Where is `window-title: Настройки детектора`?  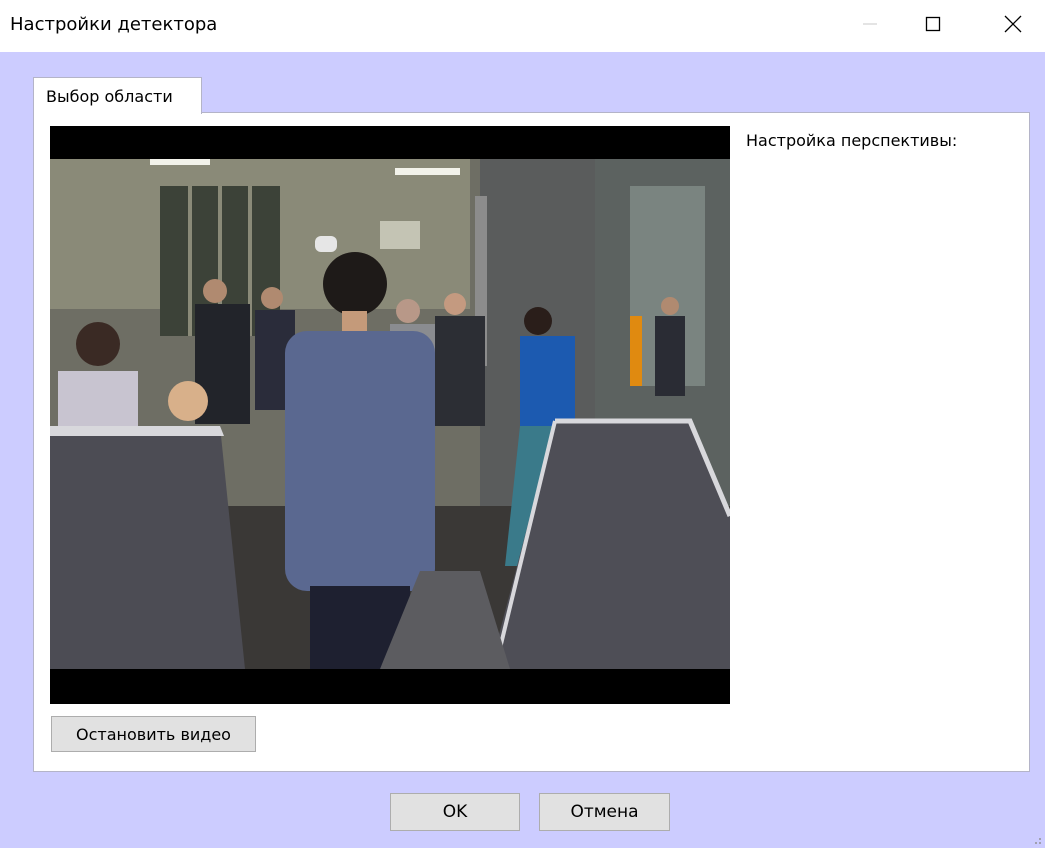 window-title: Настройки детектора is located at coordinates (114, 24).